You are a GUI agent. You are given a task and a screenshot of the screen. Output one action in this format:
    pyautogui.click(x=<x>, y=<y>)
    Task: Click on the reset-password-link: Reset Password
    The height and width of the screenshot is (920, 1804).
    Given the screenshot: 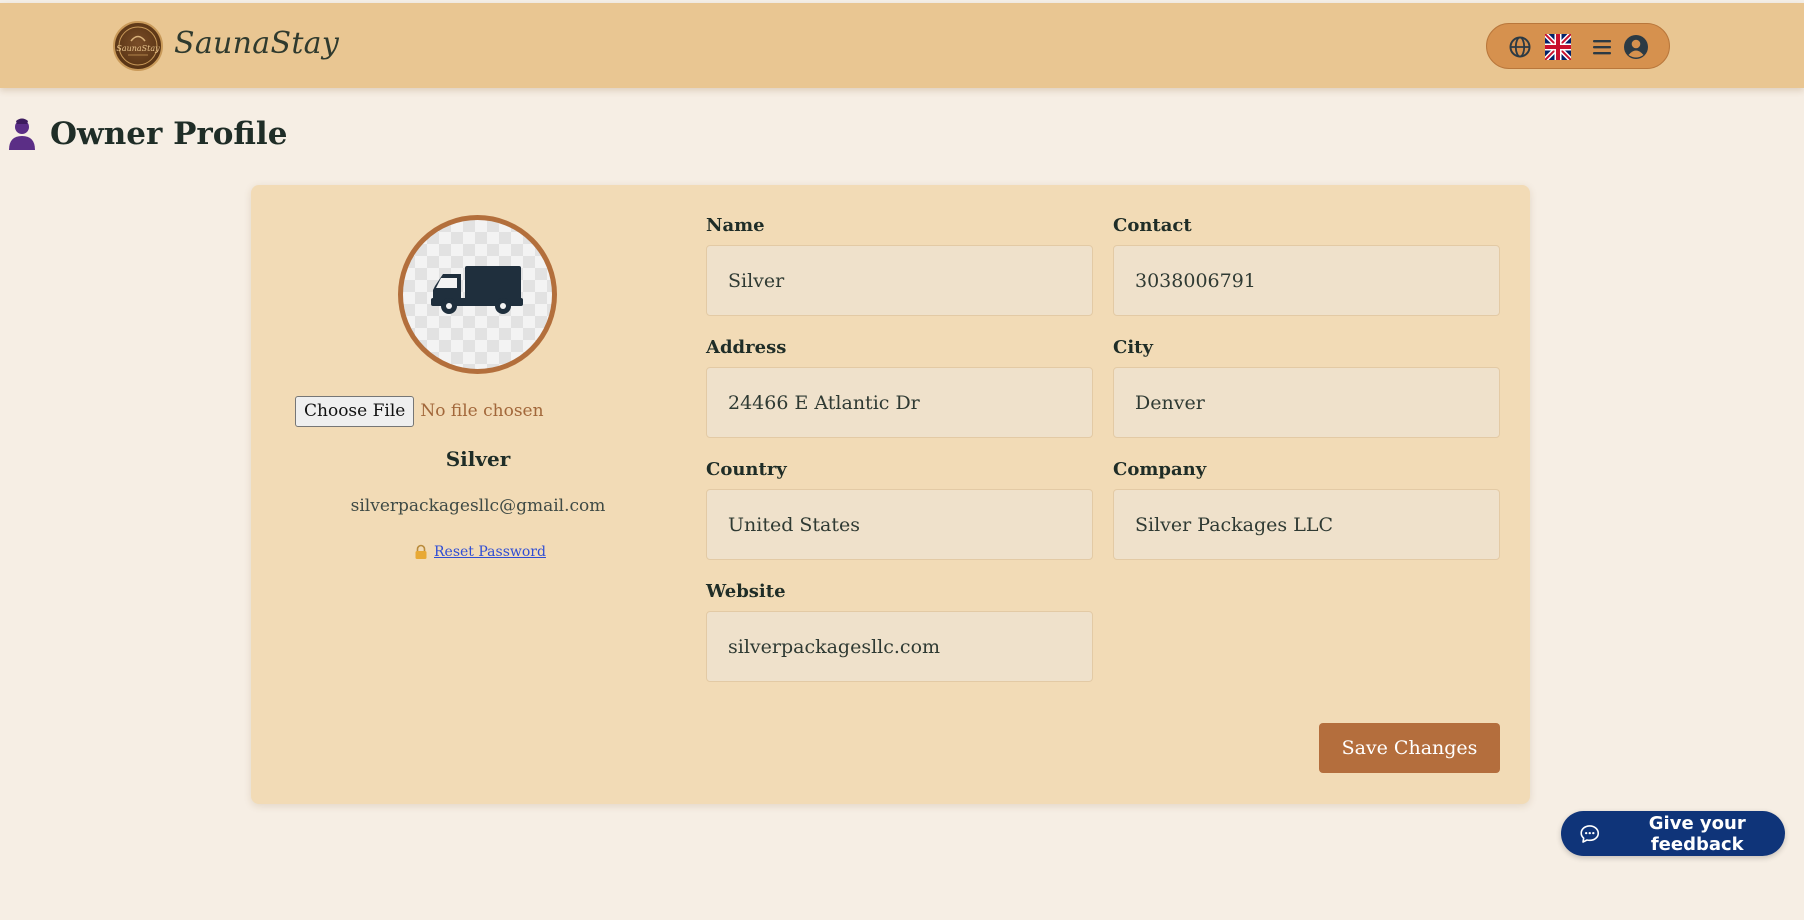 What is the action you would take?
    pyautogui.click(x=480, y=552)
    